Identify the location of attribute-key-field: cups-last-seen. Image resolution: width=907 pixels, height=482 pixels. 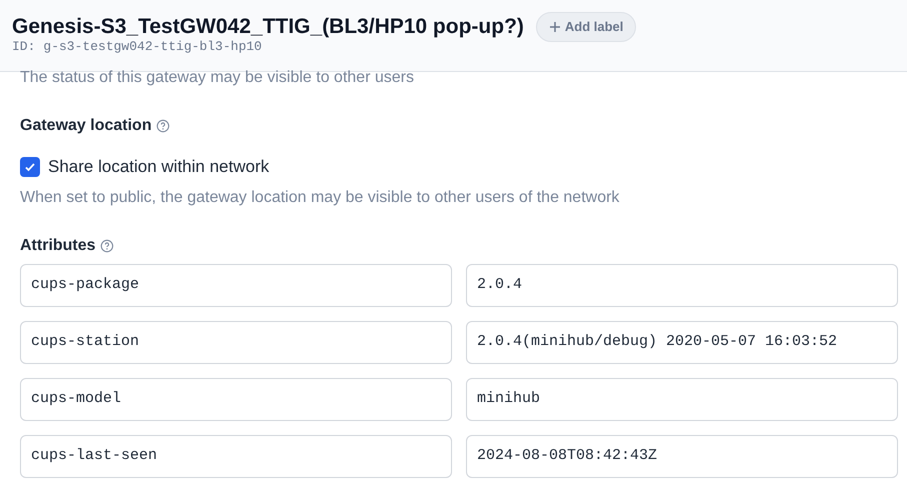
(236, 456).